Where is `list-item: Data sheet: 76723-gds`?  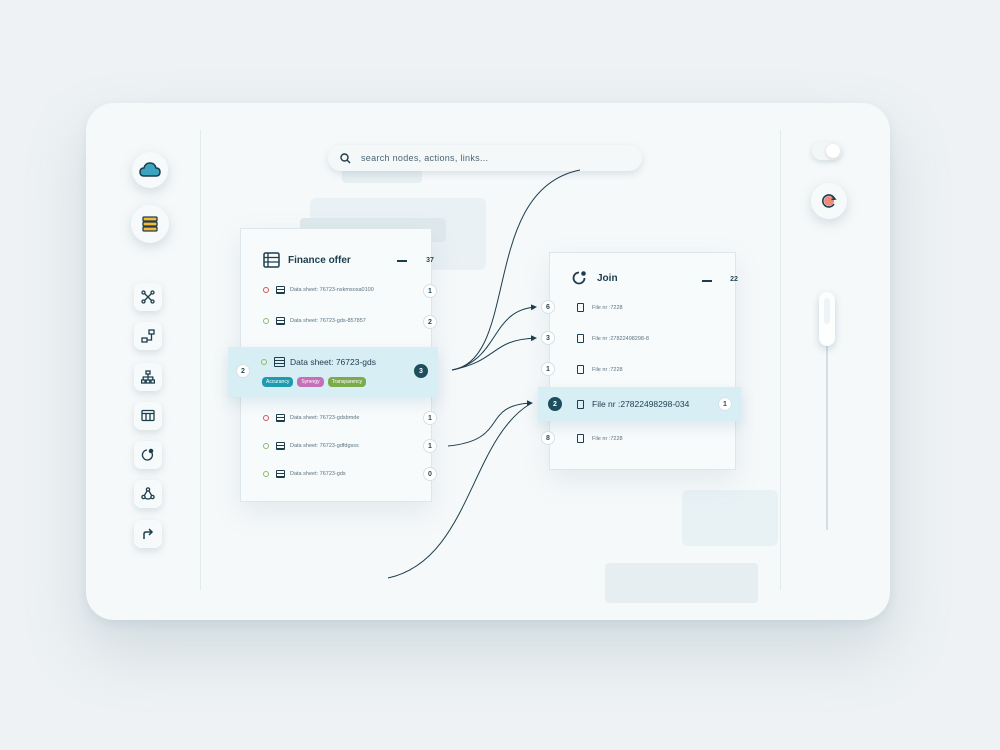 list-item: Data sheet: 76723-gds is located at coordinates (304, 474).